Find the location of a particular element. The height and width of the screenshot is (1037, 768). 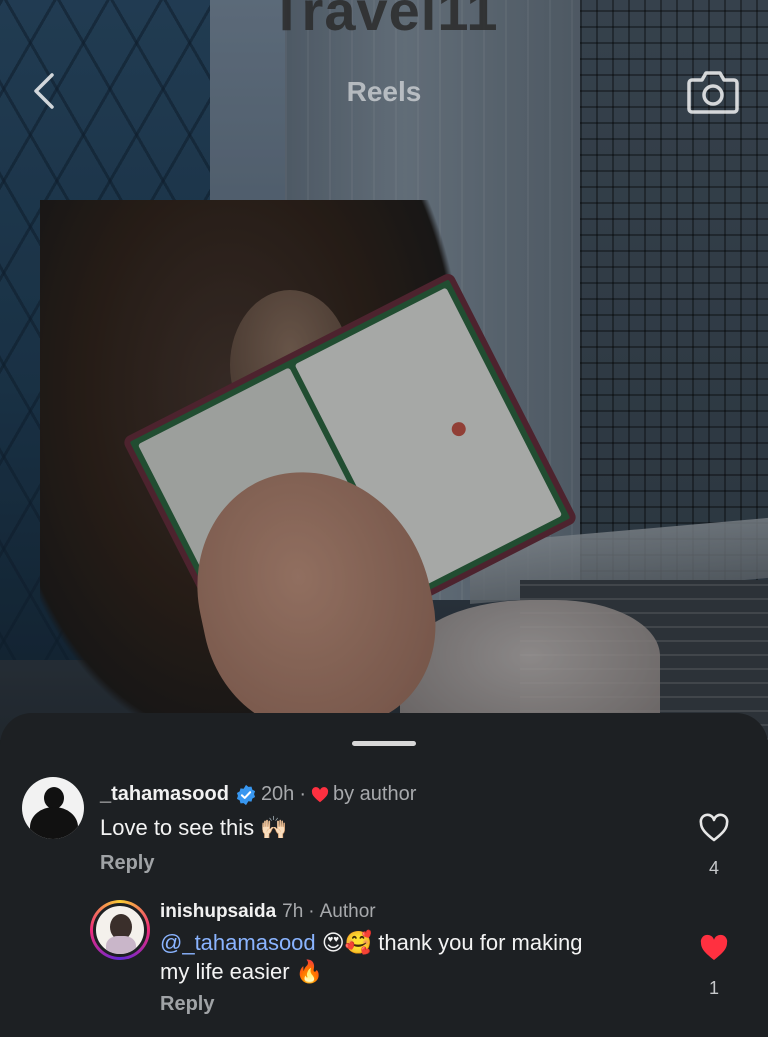

sheet-grabber-handle is located at coordinates (384, 743).